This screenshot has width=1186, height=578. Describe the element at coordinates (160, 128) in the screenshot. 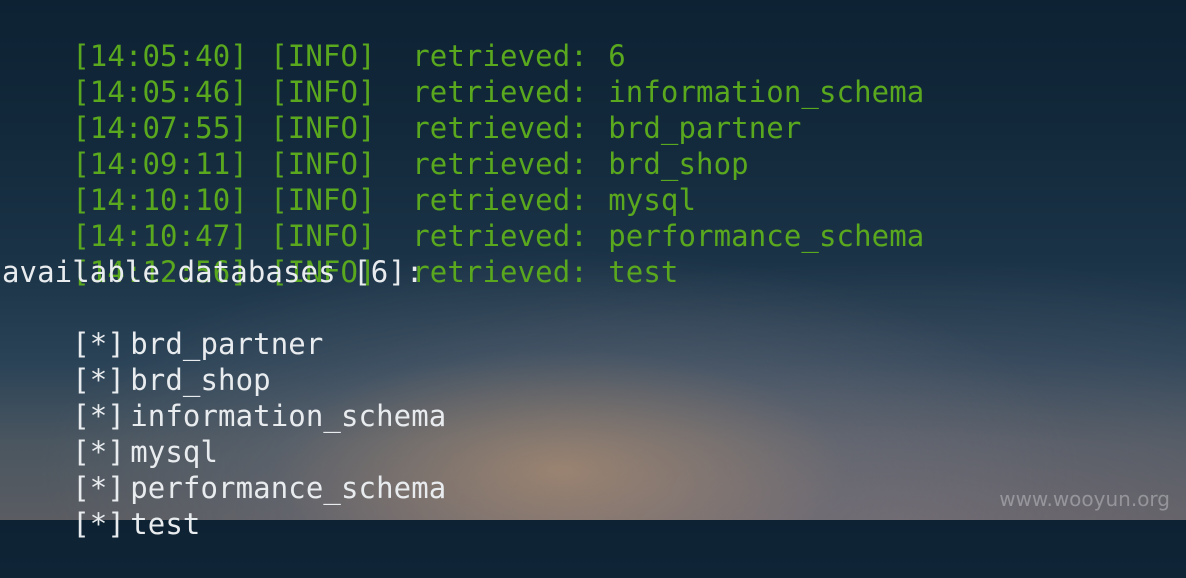

I see `log-timestamp: [14:07:55]` at that location.